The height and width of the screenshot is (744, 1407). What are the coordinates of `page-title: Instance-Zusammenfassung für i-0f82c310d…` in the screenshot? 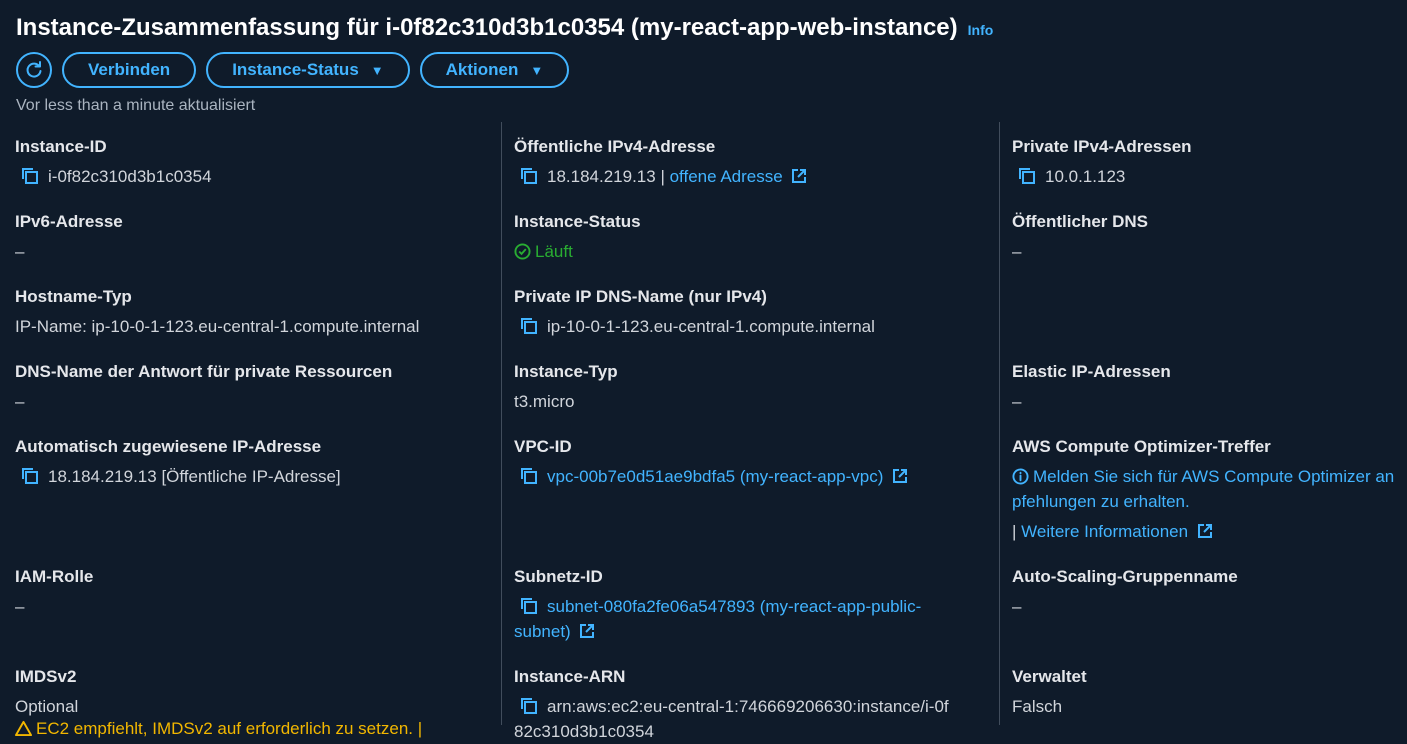 It's located at (487, 27).